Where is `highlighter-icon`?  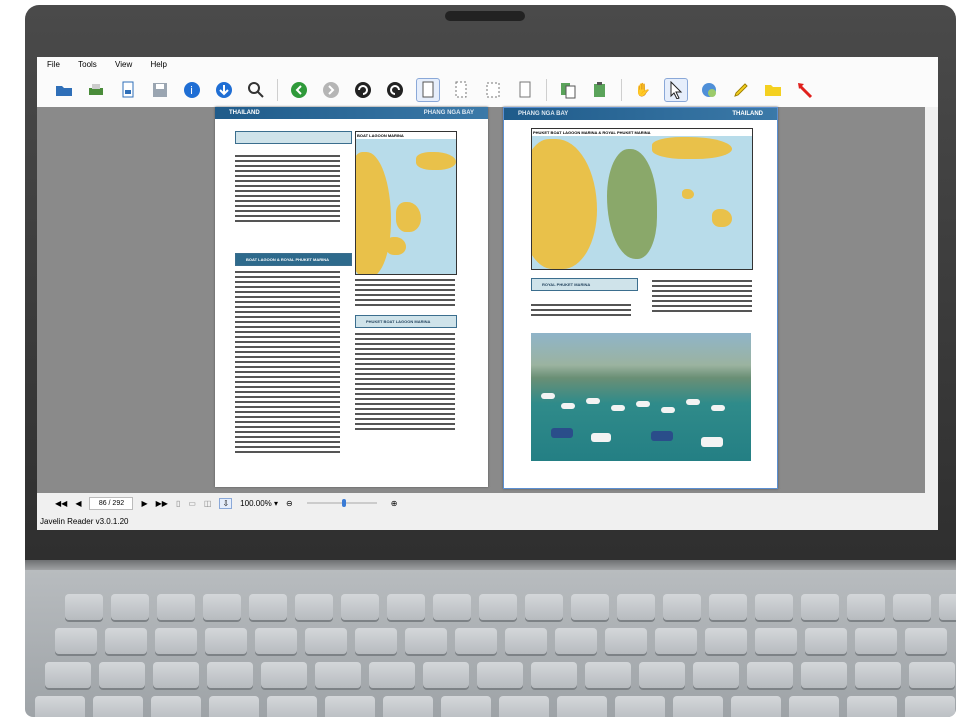 highlighter-icon is located at coordinates (741, 90).